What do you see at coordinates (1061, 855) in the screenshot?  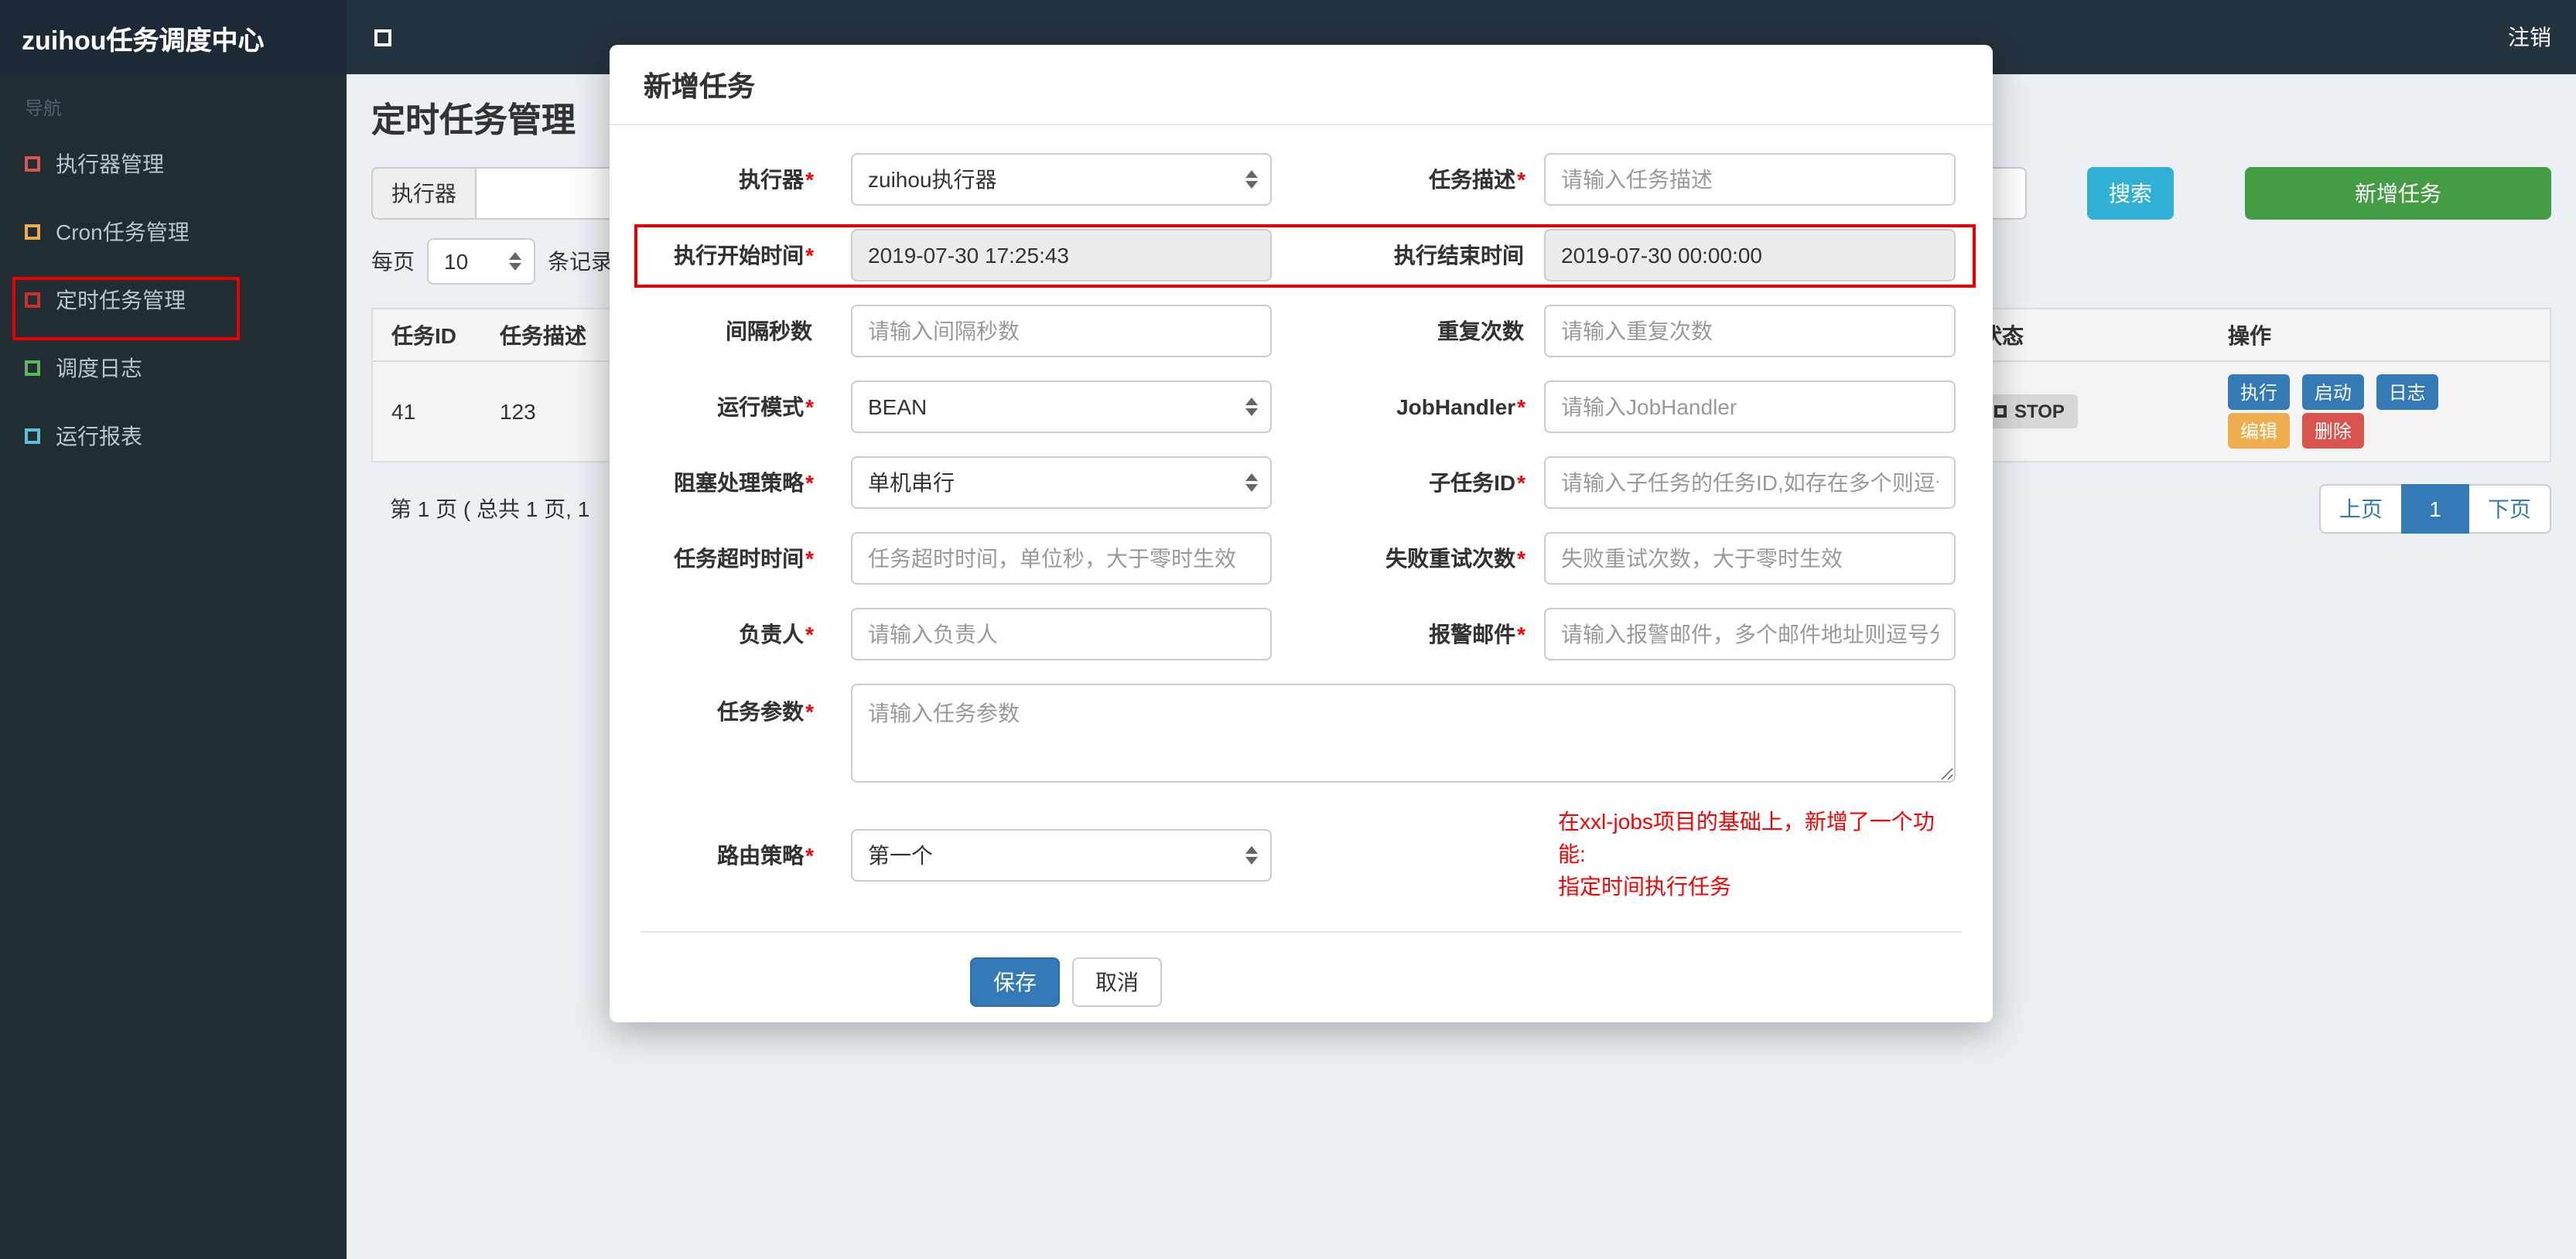 I see `route-strategy-select: 第一个` at bounding box center [1061, 855].